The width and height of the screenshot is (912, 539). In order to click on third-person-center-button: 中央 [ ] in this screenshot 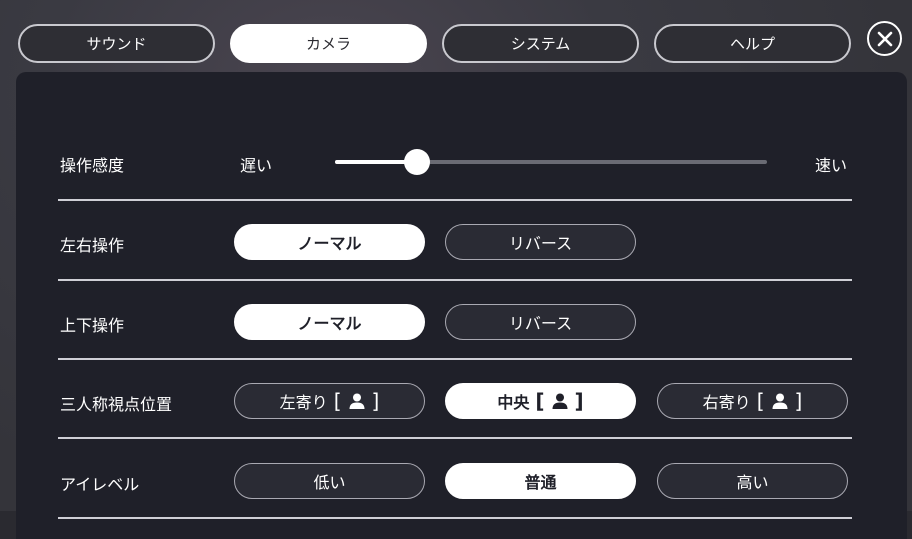, I will do `click(540, 401)`.